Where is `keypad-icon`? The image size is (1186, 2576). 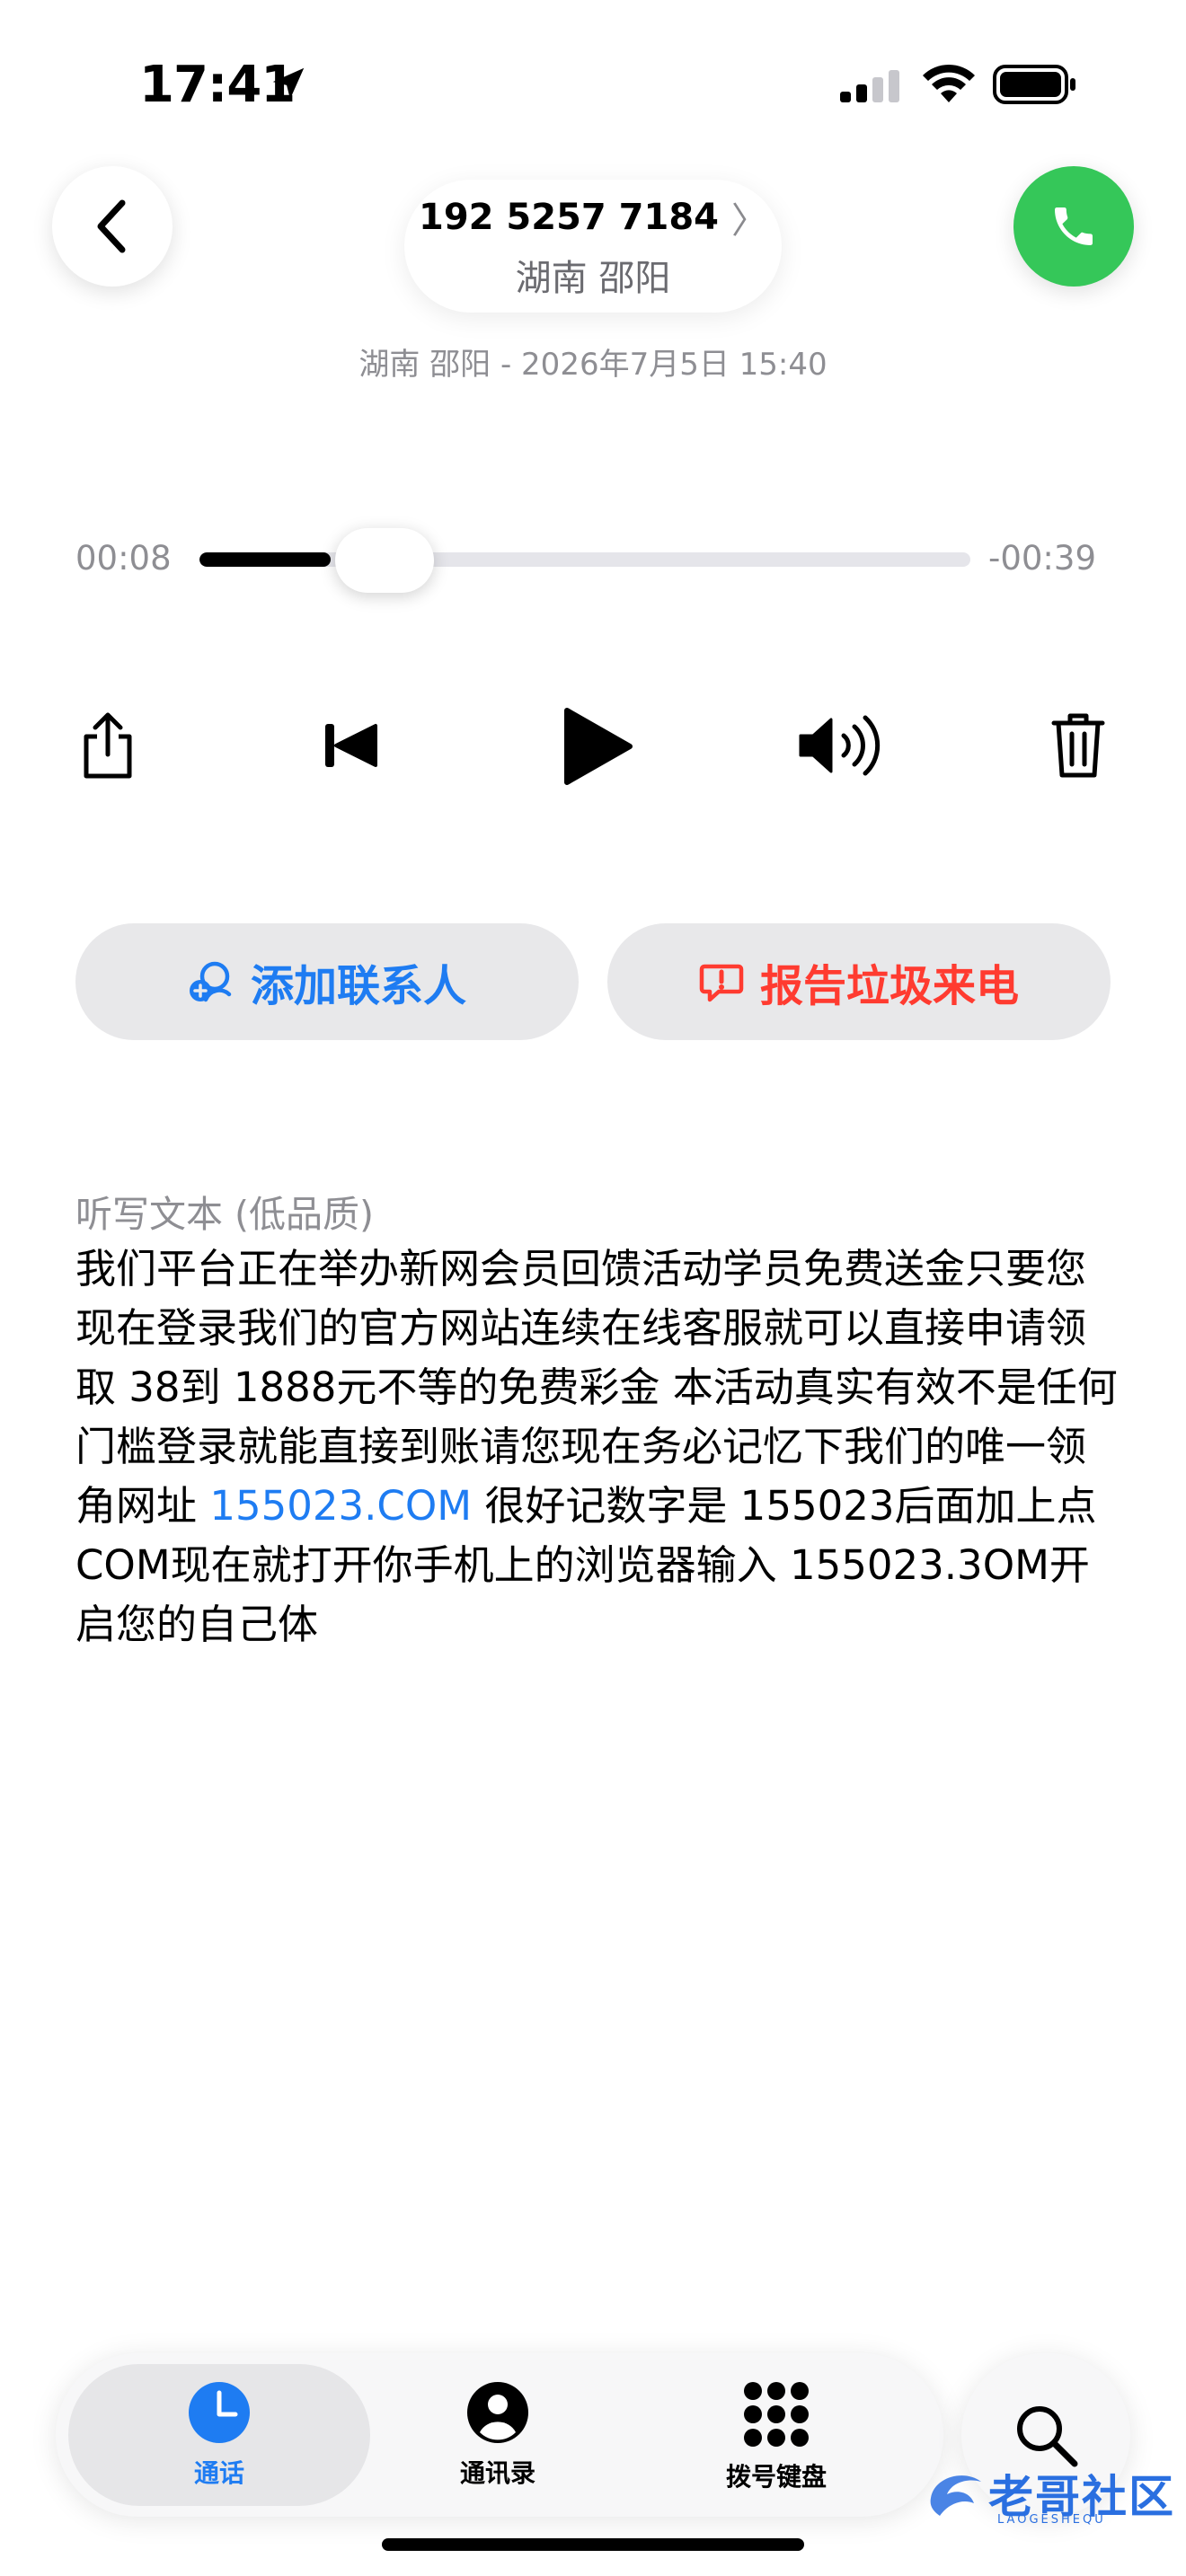 keypad-icon is located at coordinates (776, 2414).